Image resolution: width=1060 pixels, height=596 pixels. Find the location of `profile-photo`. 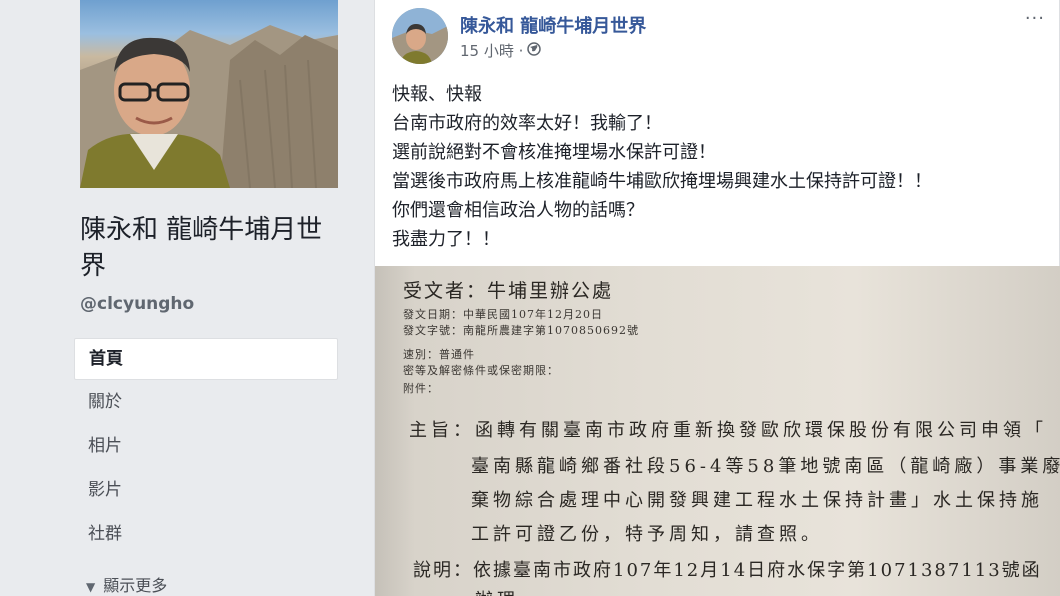

profile-photo is located at coordinates (209, 94).